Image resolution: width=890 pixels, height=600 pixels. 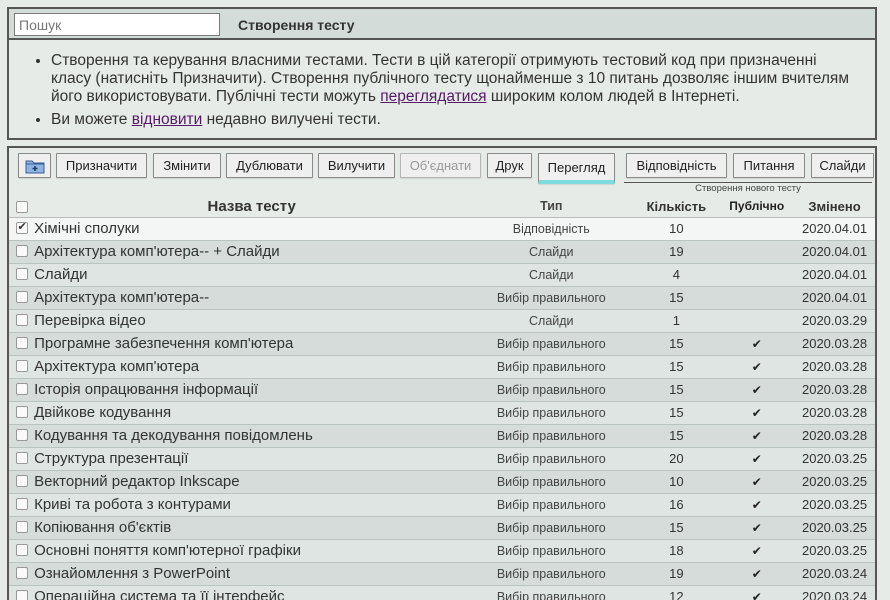 I want to click on test-name: Кодування та декодування повідомлень, so click(x=252, y=436).